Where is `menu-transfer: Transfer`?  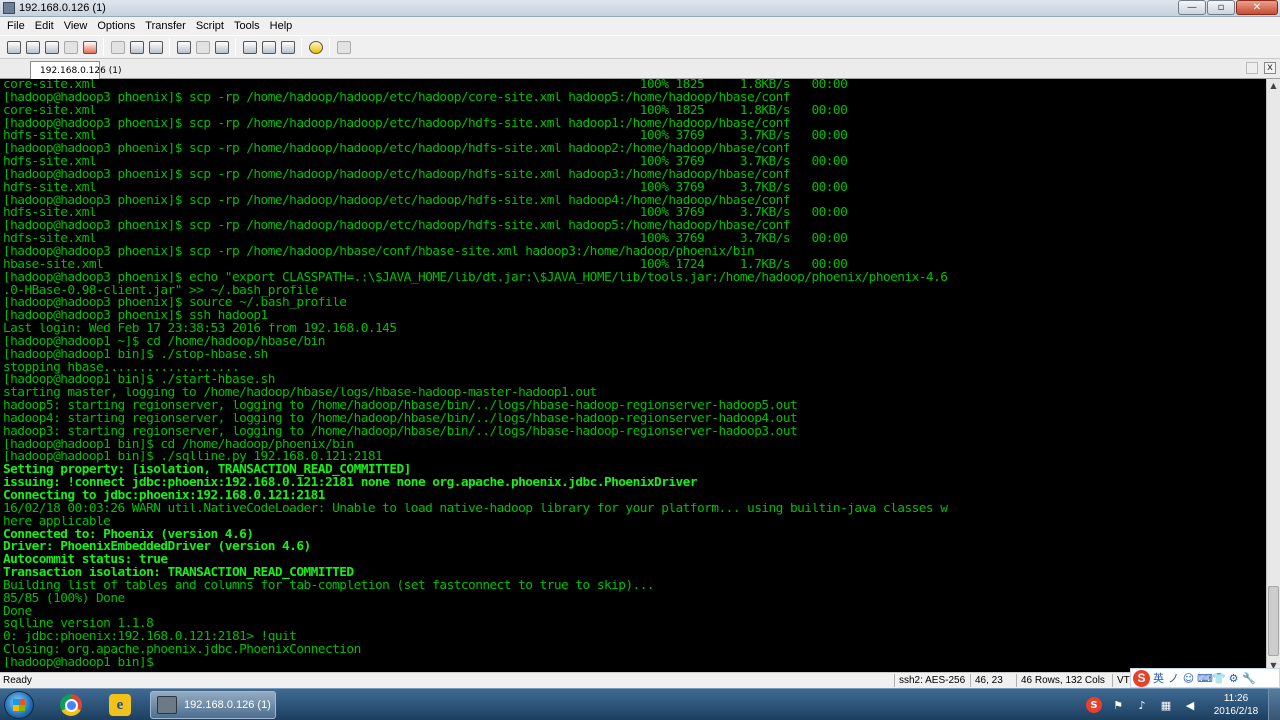 menu-transfer: Transfer is located at coordinates (165, 26).